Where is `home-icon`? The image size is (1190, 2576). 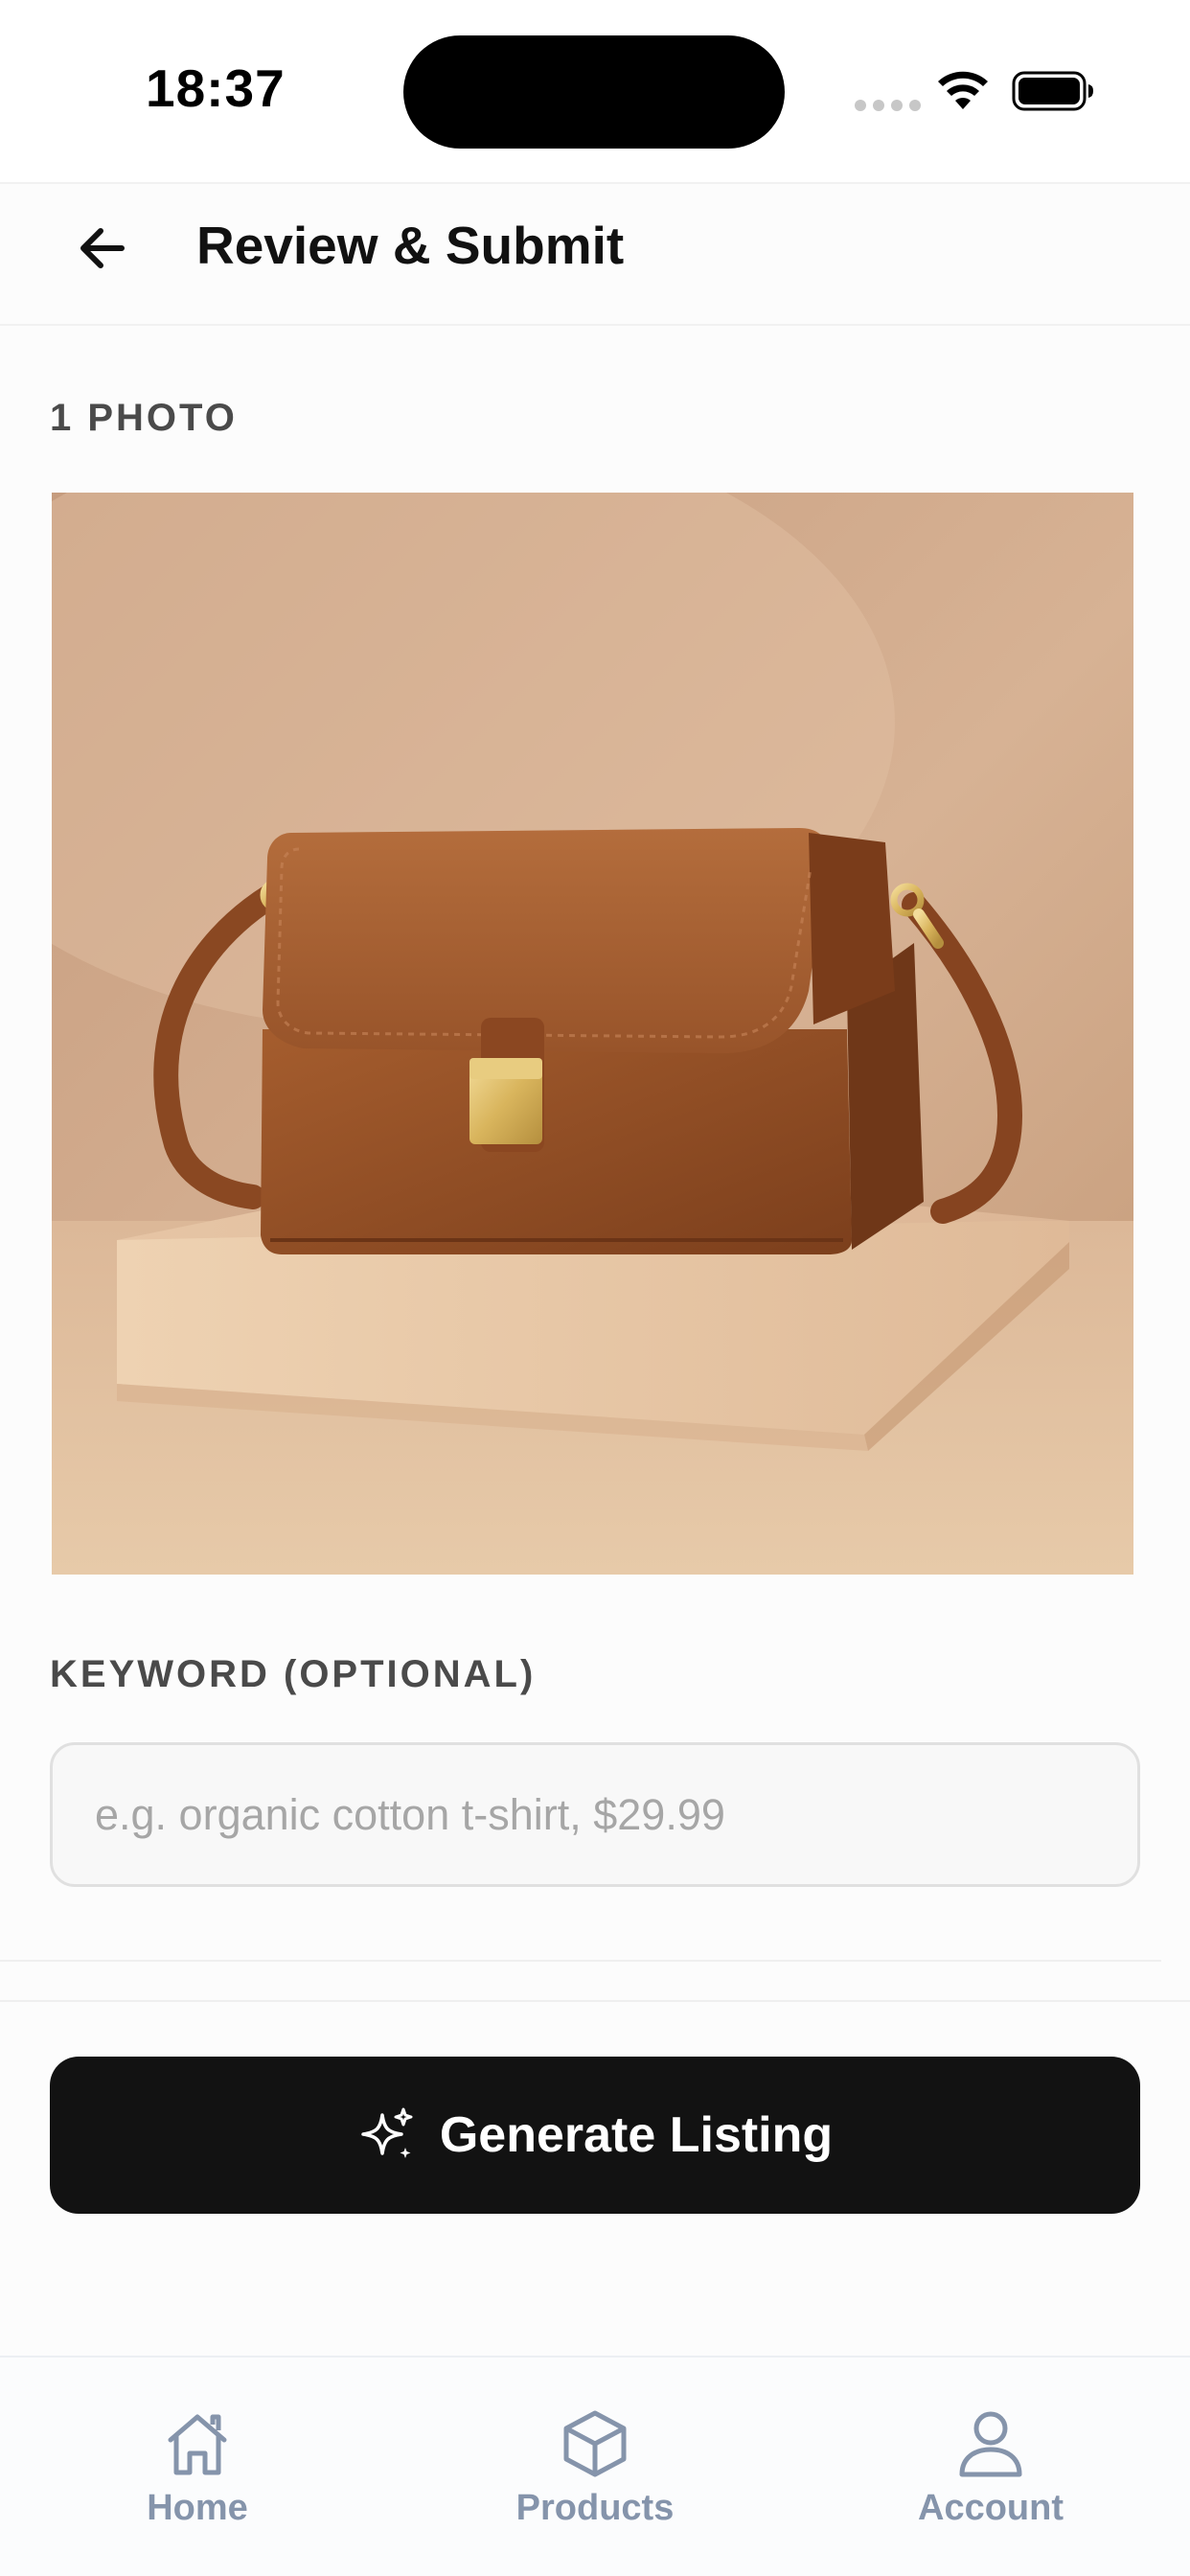 home-icon is located at coordinates (198, 2444).